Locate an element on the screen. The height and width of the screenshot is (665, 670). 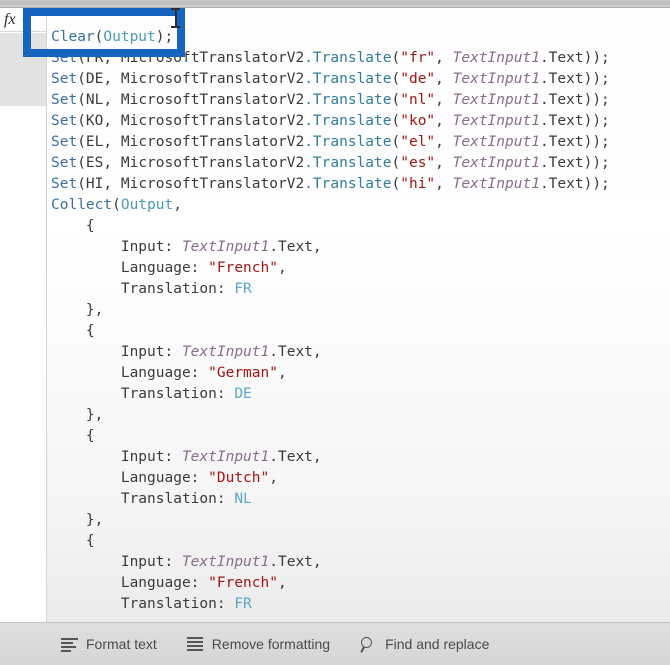
code-token: Collect is located at coordinates (82, 205).